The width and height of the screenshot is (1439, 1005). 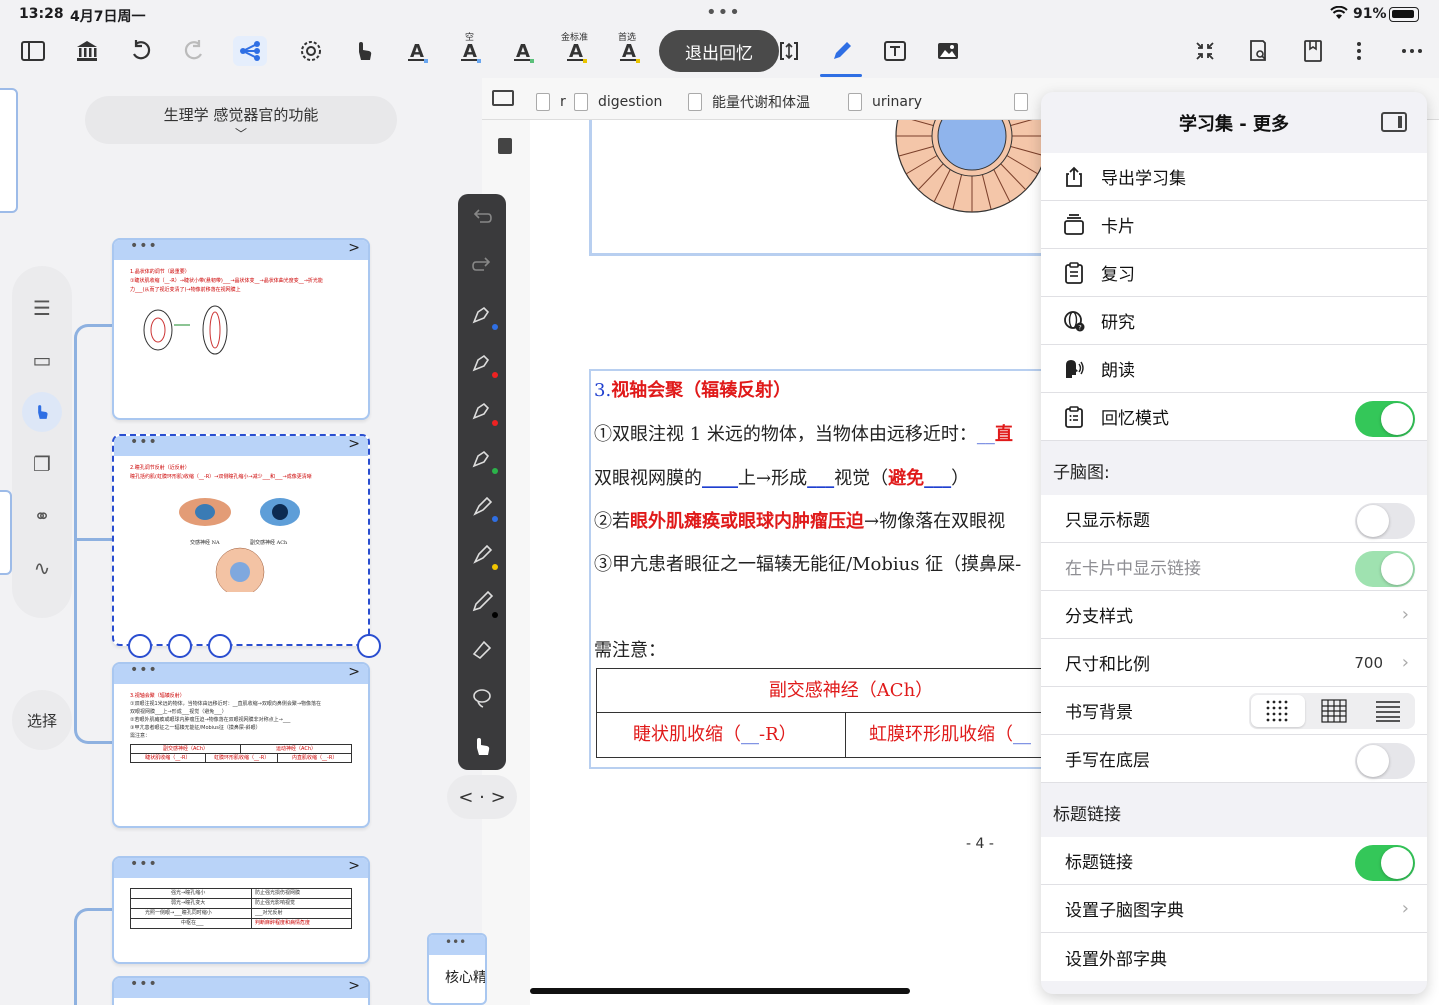 I want to click on grid-pattern-icon, so click(x=1334, y=711).